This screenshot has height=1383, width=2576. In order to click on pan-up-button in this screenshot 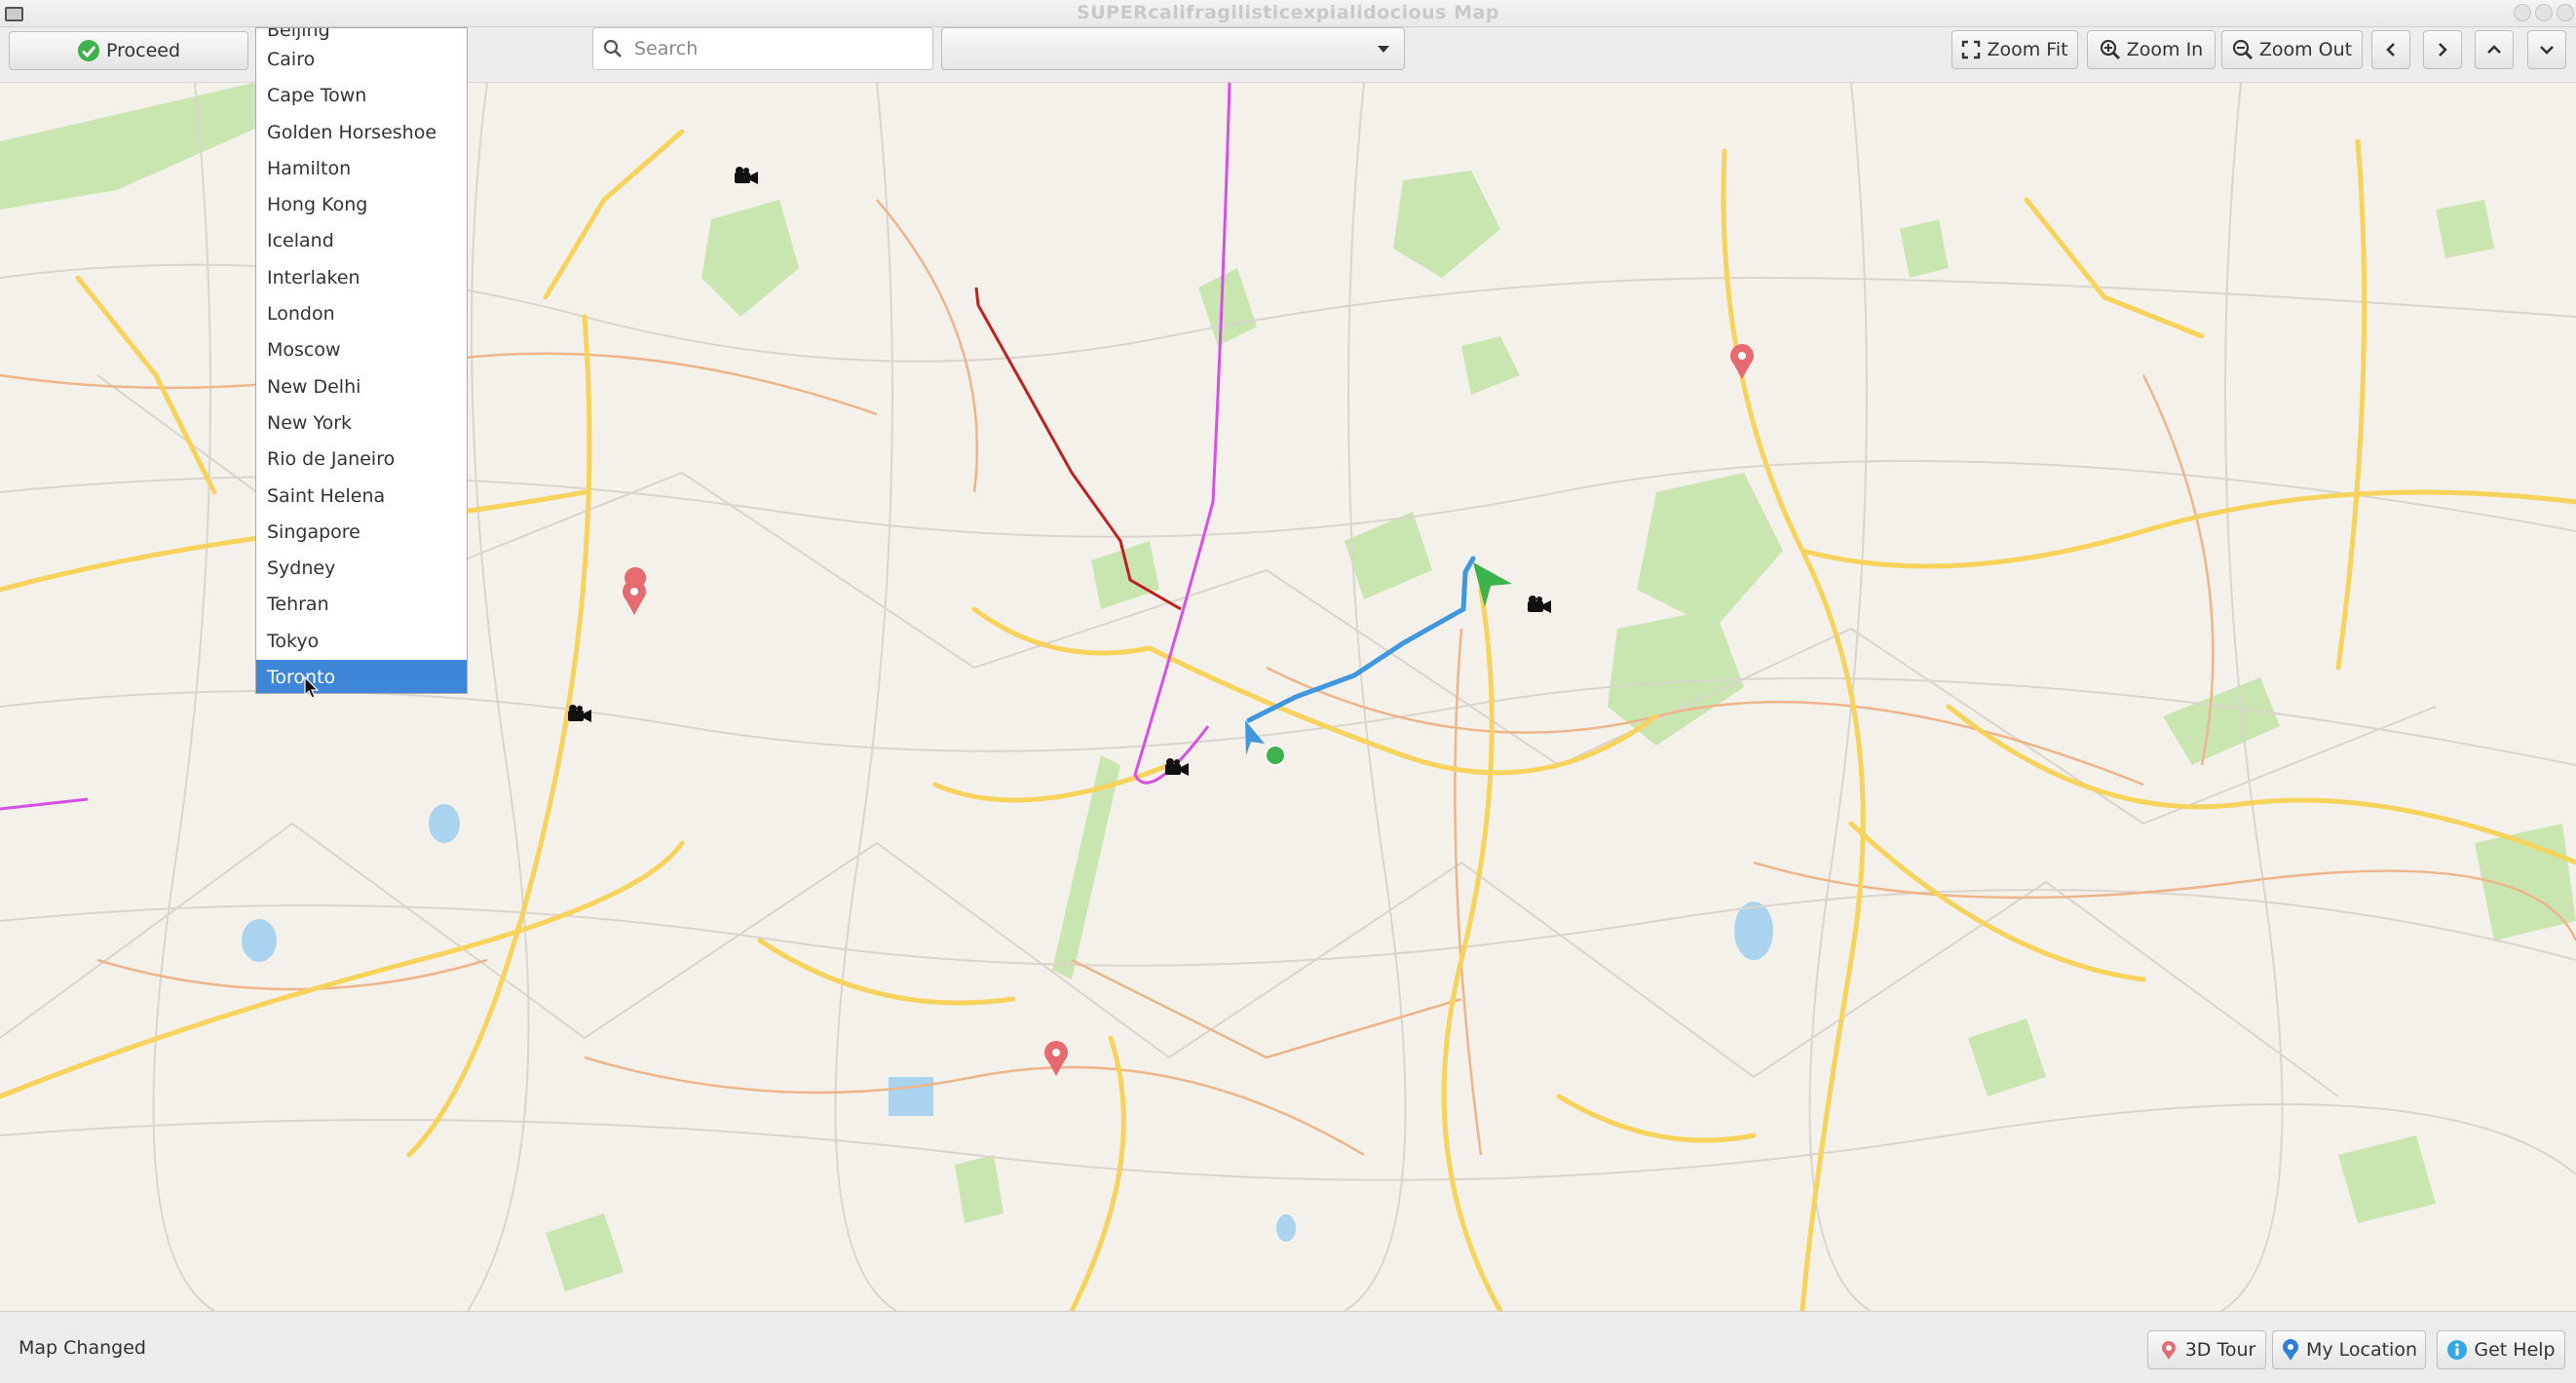, I will do `click(2494, 49)`.